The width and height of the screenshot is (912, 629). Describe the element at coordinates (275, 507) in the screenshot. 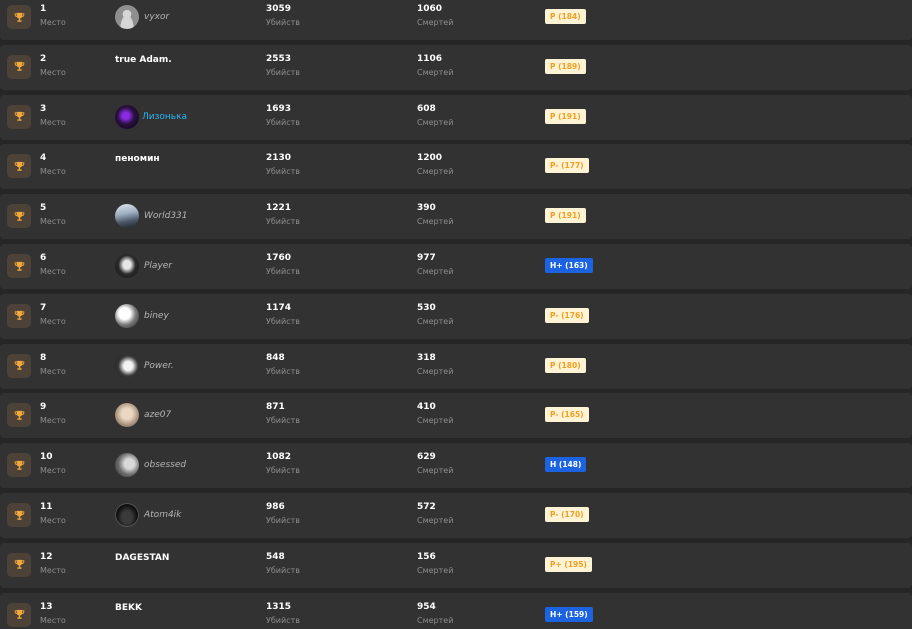

I see `kills-value: 986` at that location.